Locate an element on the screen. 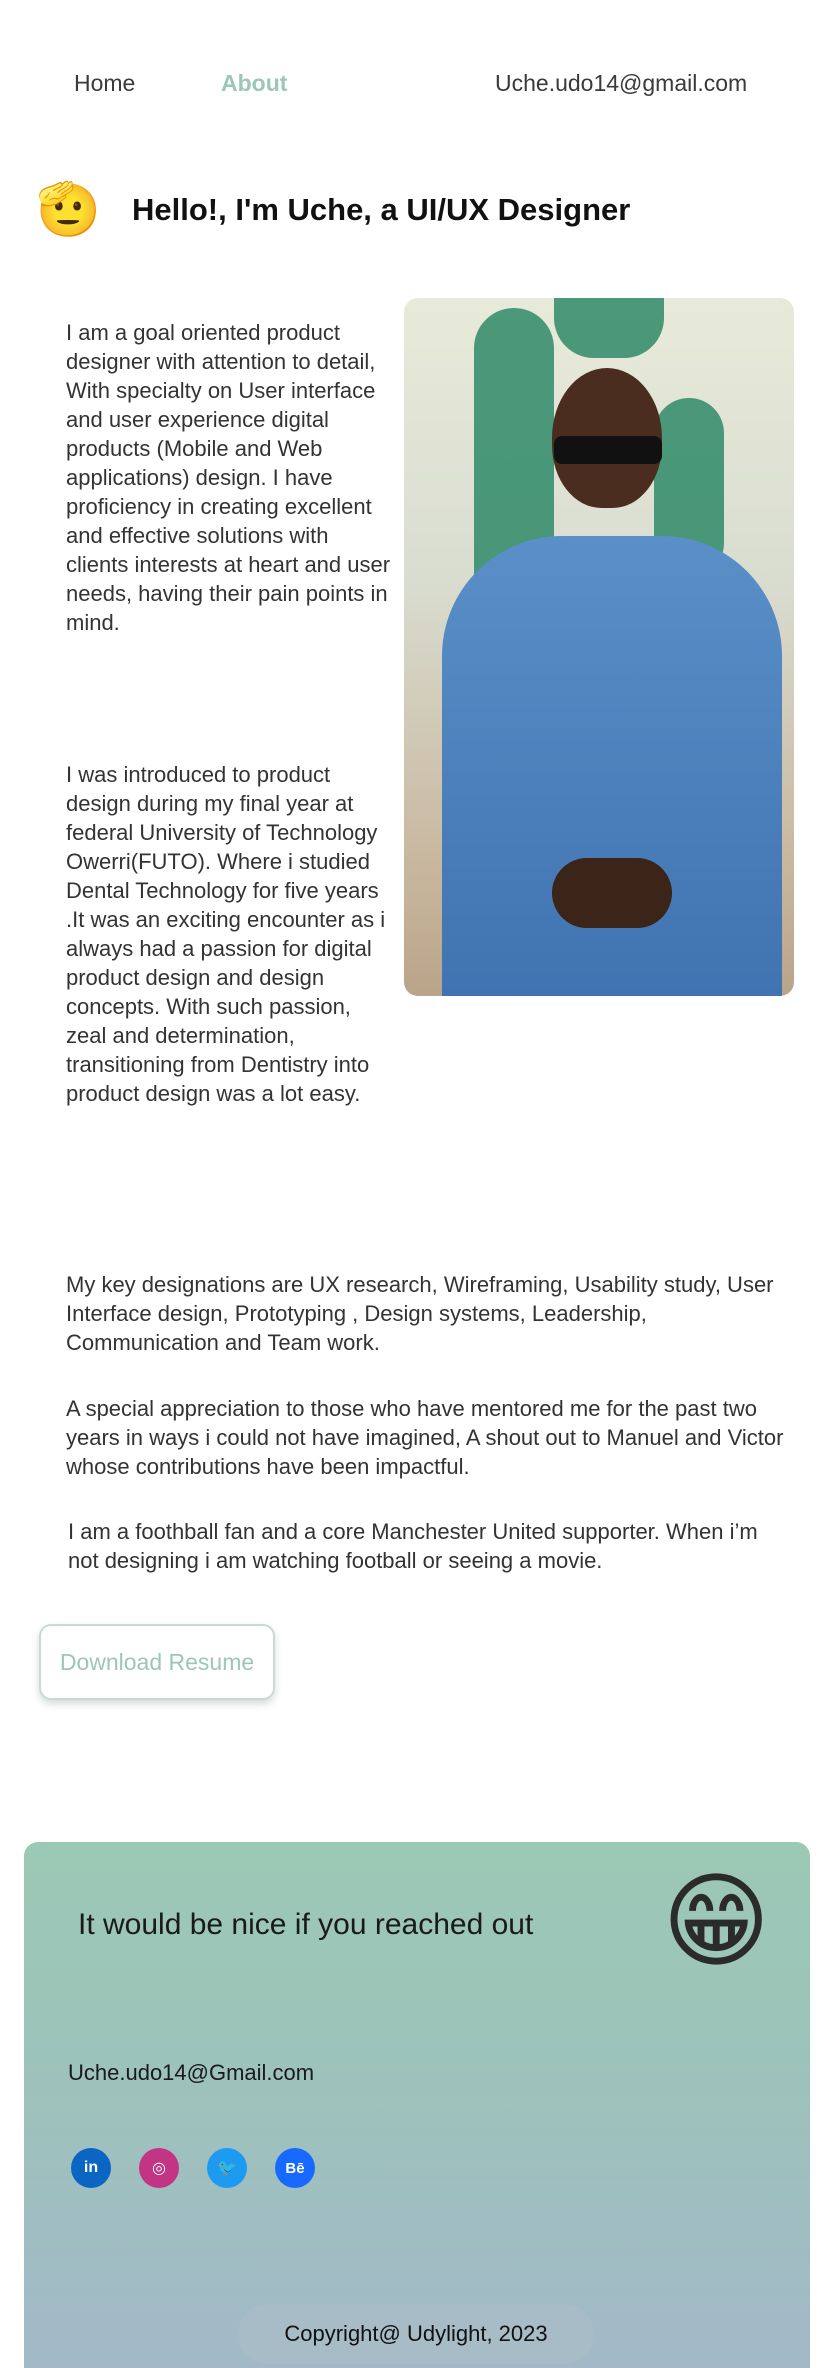 The image size is (834, 2368). twitter-icon: 🐦 is located at coordinates (227, 2168).